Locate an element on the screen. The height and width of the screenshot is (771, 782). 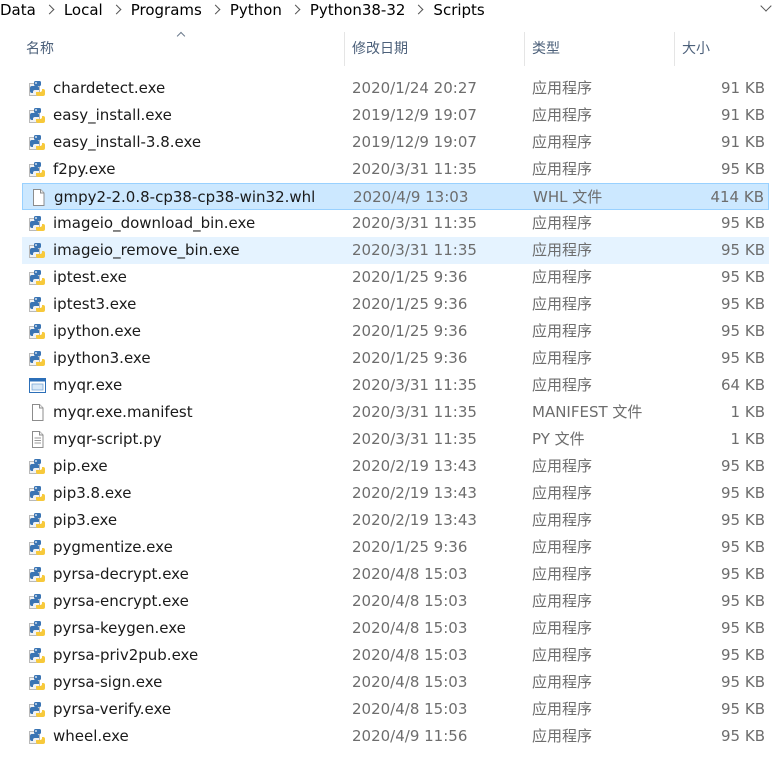
file-name: myqr.exe.manifest is located at coordinates (123, 412).